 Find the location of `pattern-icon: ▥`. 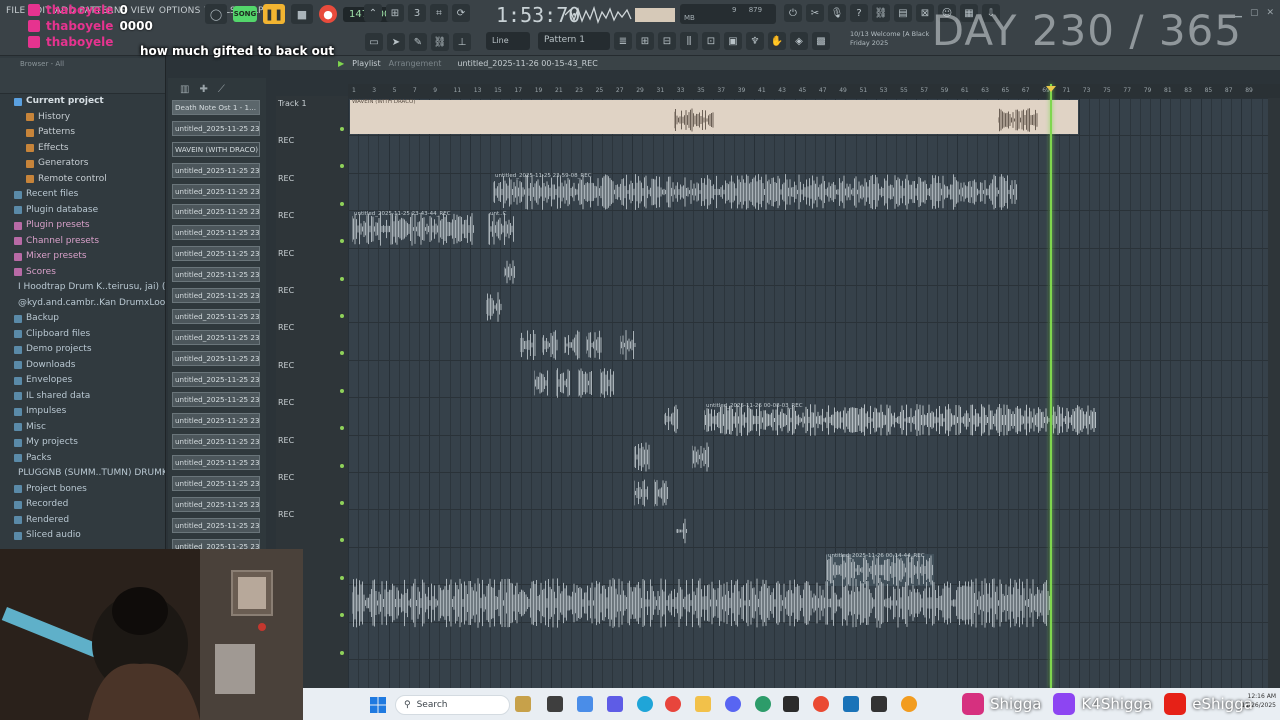

pattern-icon: ▥ is located at coordinates (184, 89).